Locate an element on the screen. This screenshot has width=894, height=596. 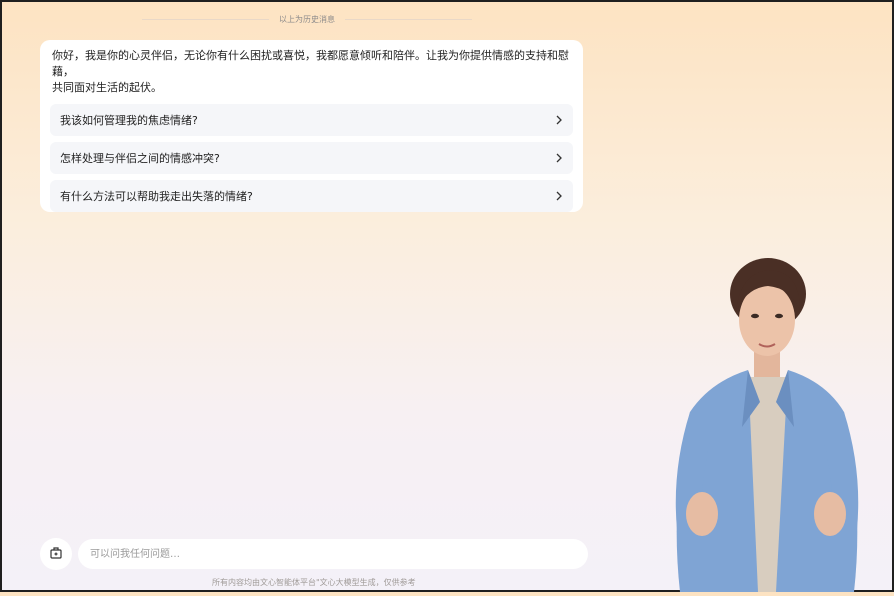
history-label: 以上为历史消息 is located at coordinates (307, 19).